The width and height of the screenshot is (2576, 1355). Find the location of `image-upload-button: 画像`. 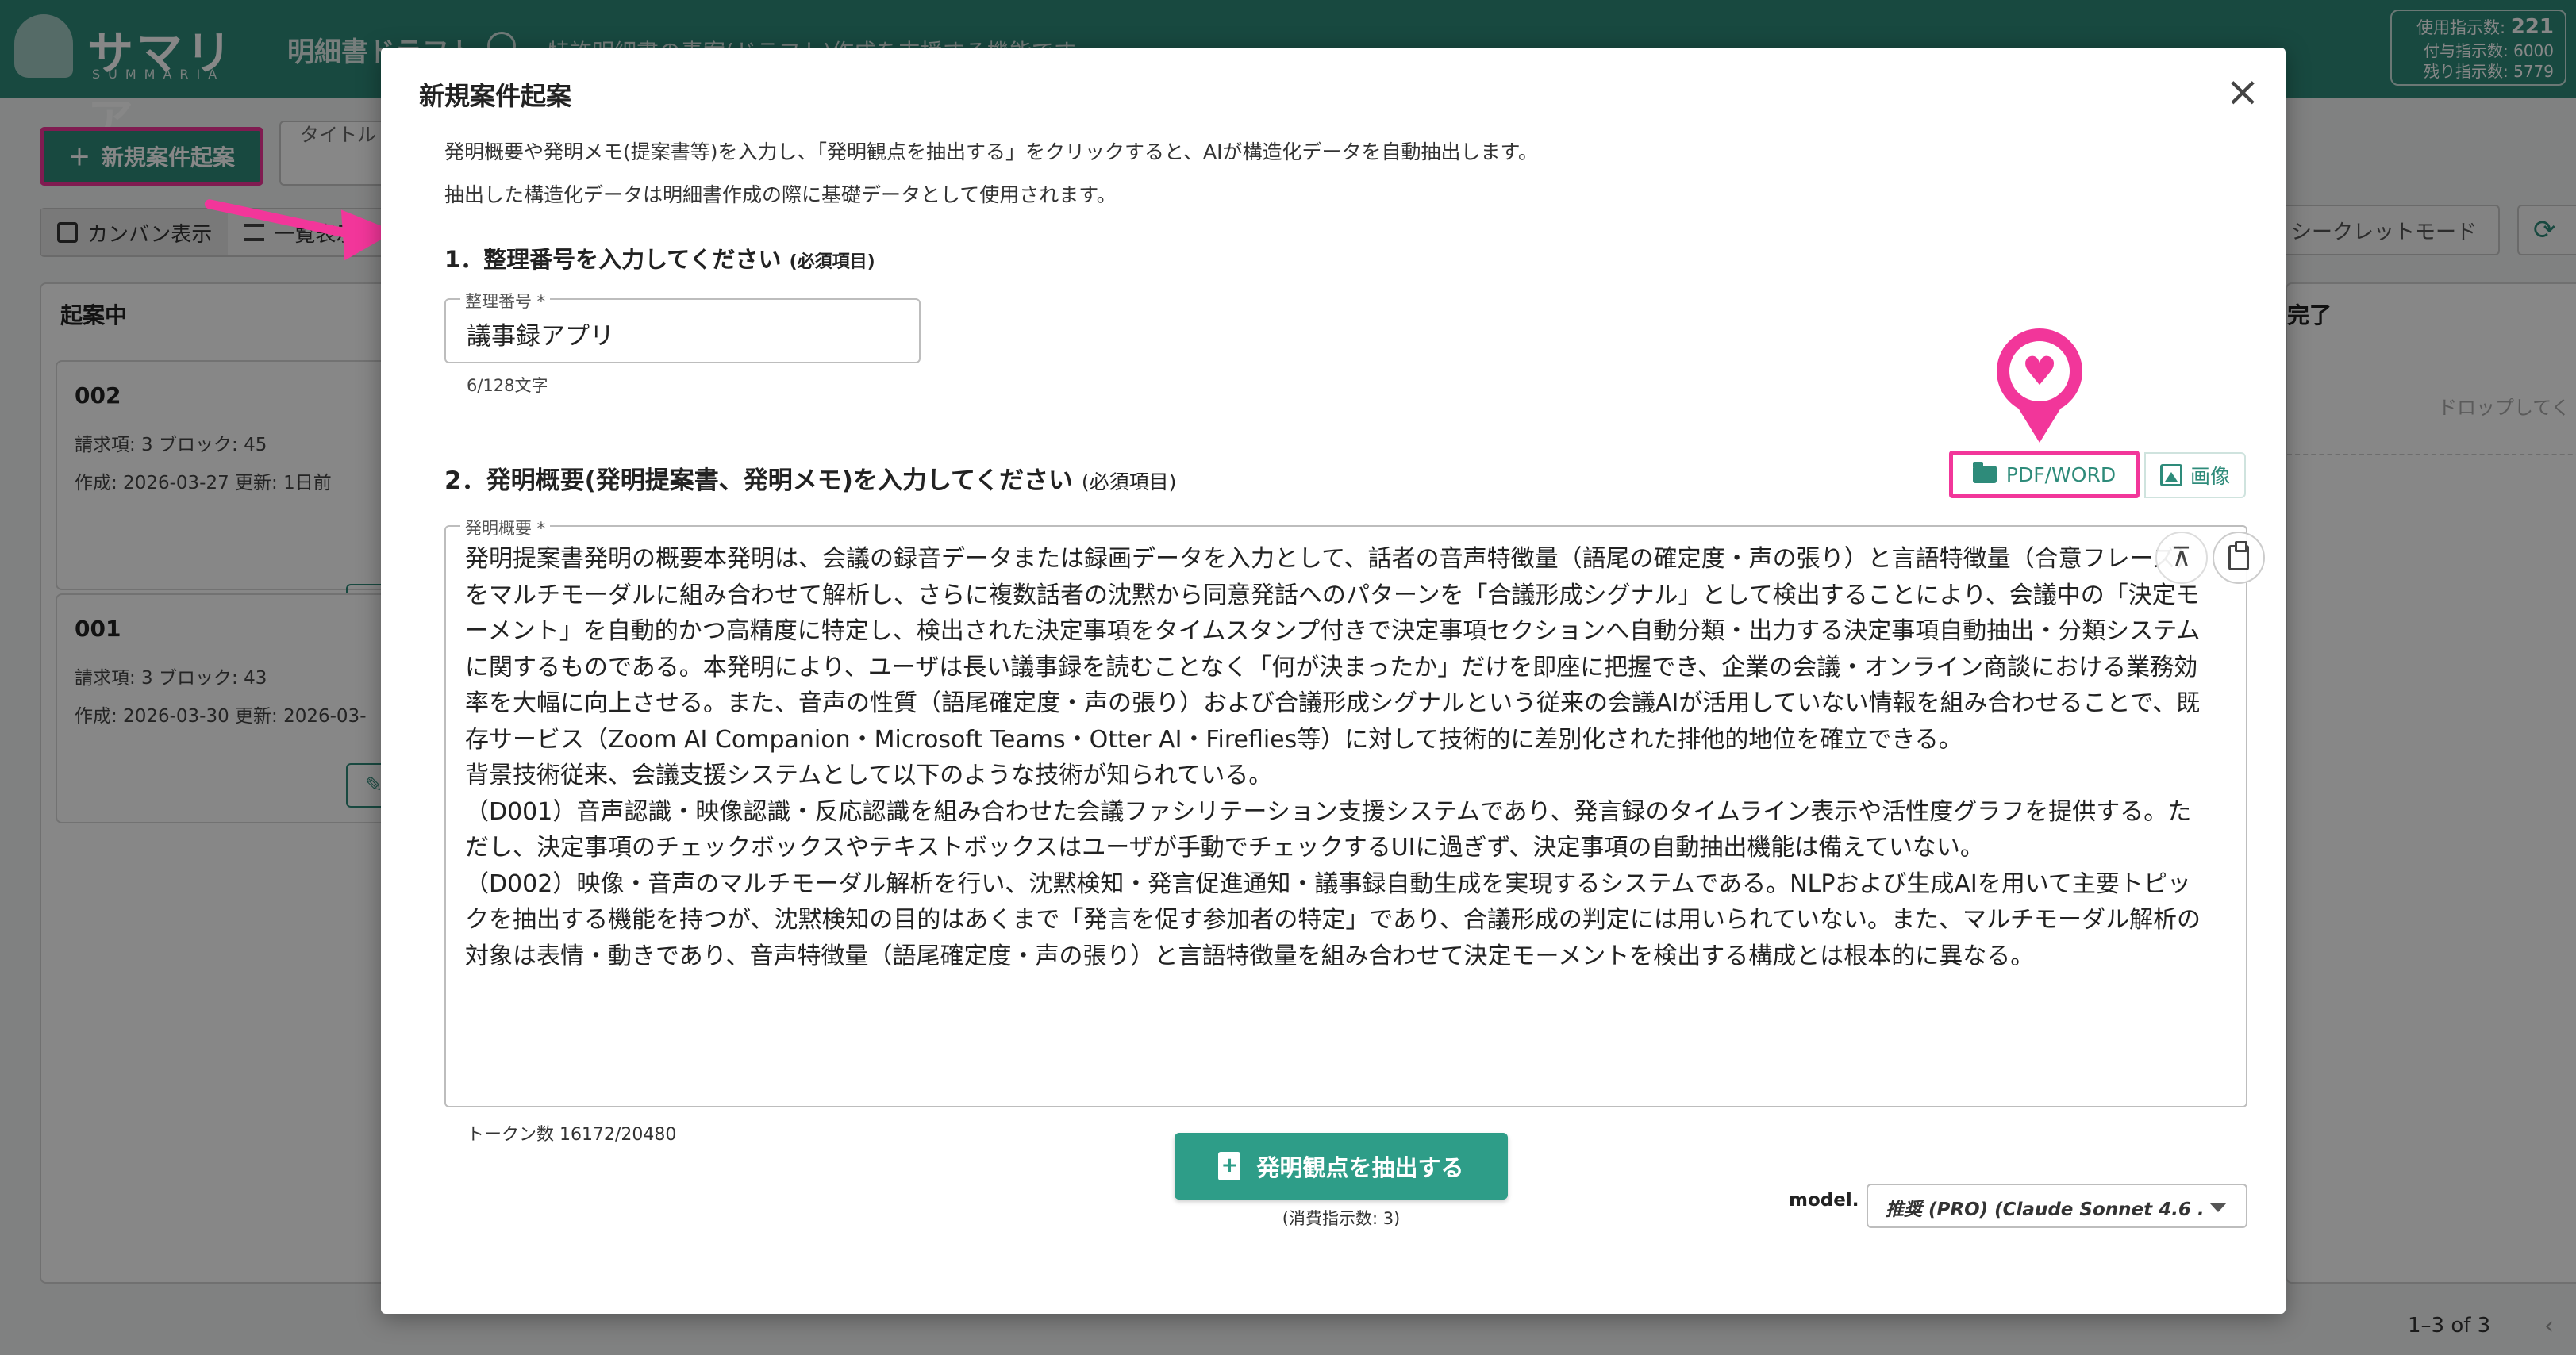

image-upload-button: 画像 is located at coordinates (2195, 475).